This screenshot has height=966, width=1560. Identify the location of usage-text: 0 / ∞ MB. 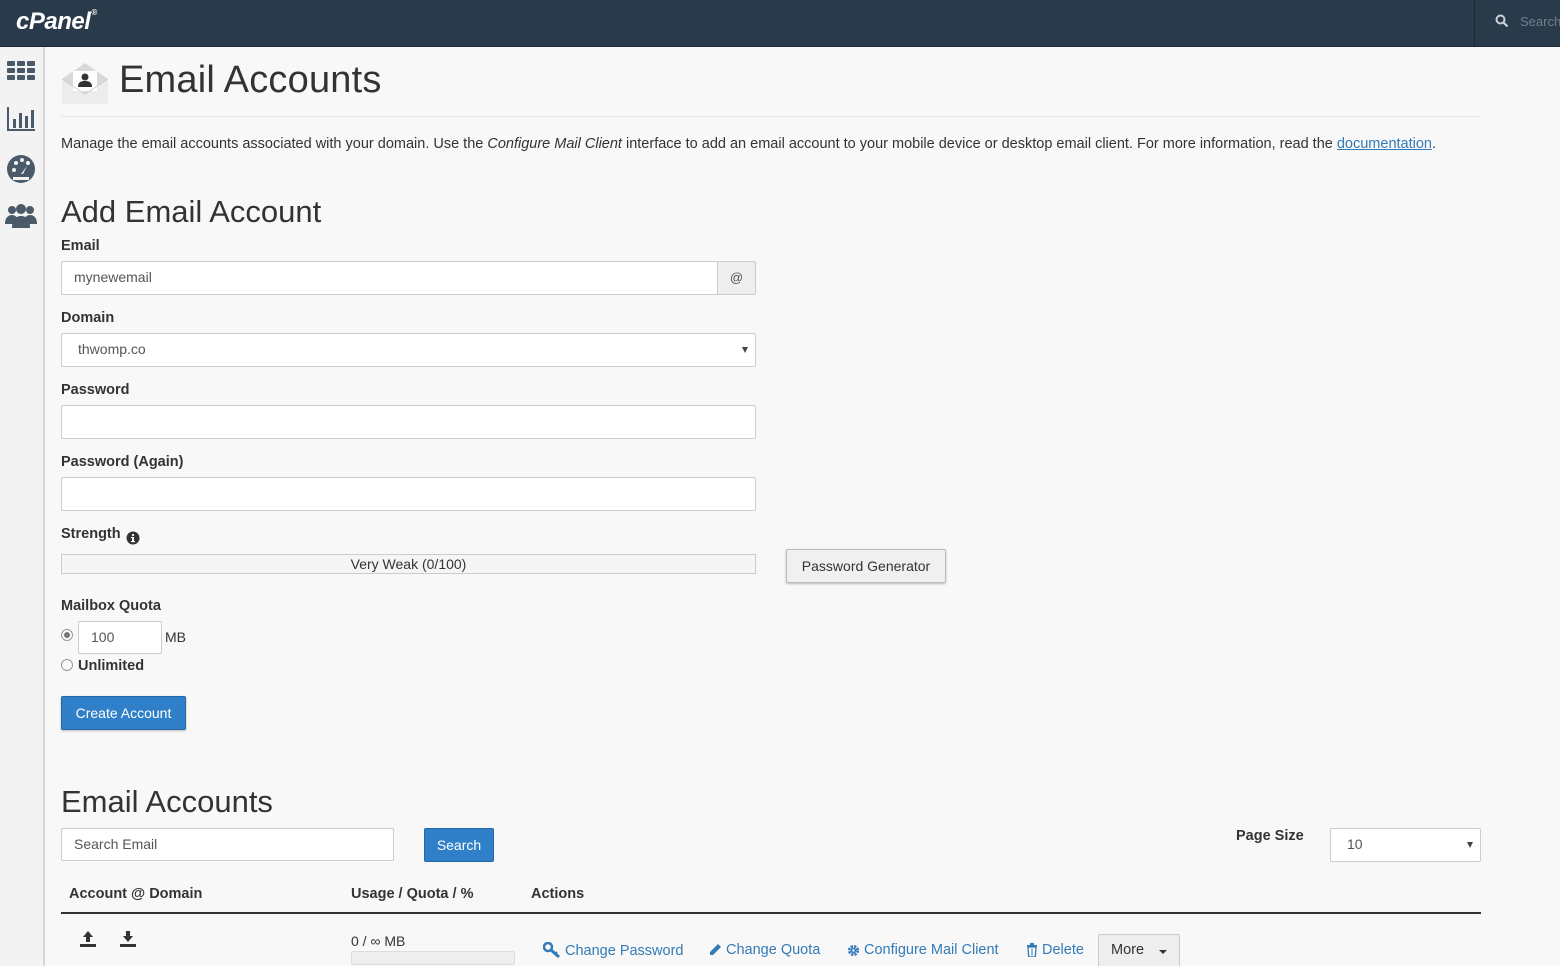
(378, 941).